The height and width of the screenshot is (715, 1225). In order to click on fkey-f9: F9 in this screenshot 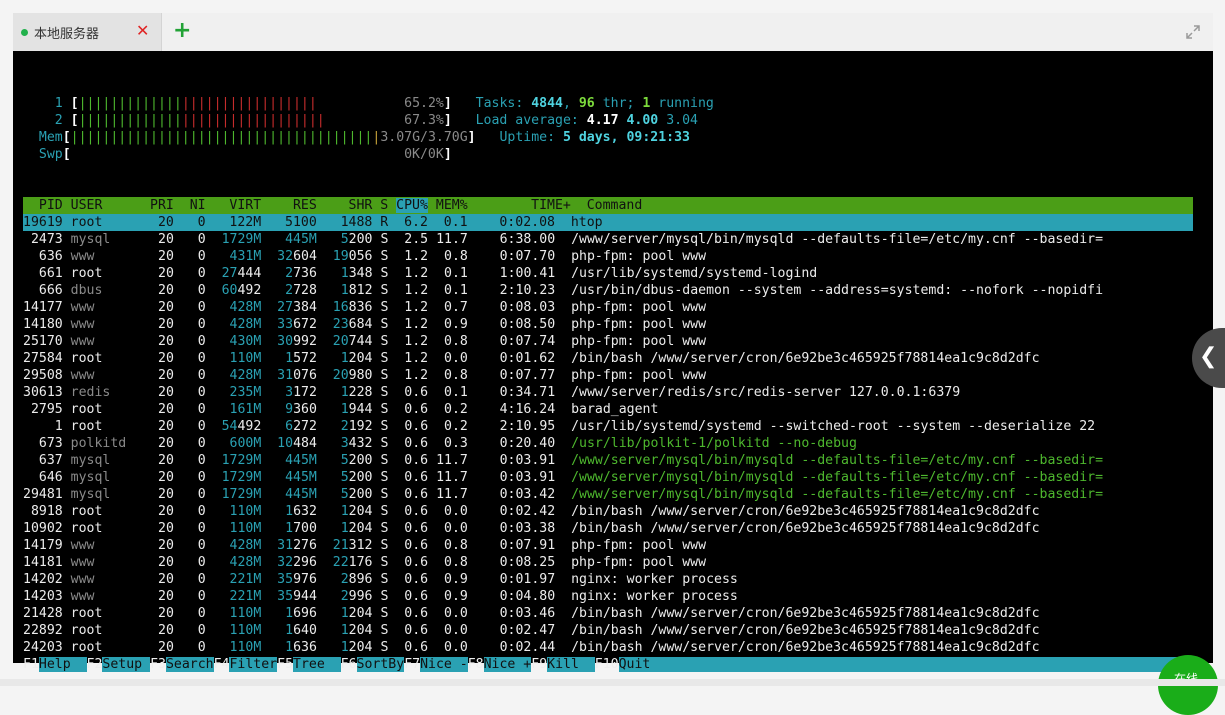, I will do `click(539, 664)`.